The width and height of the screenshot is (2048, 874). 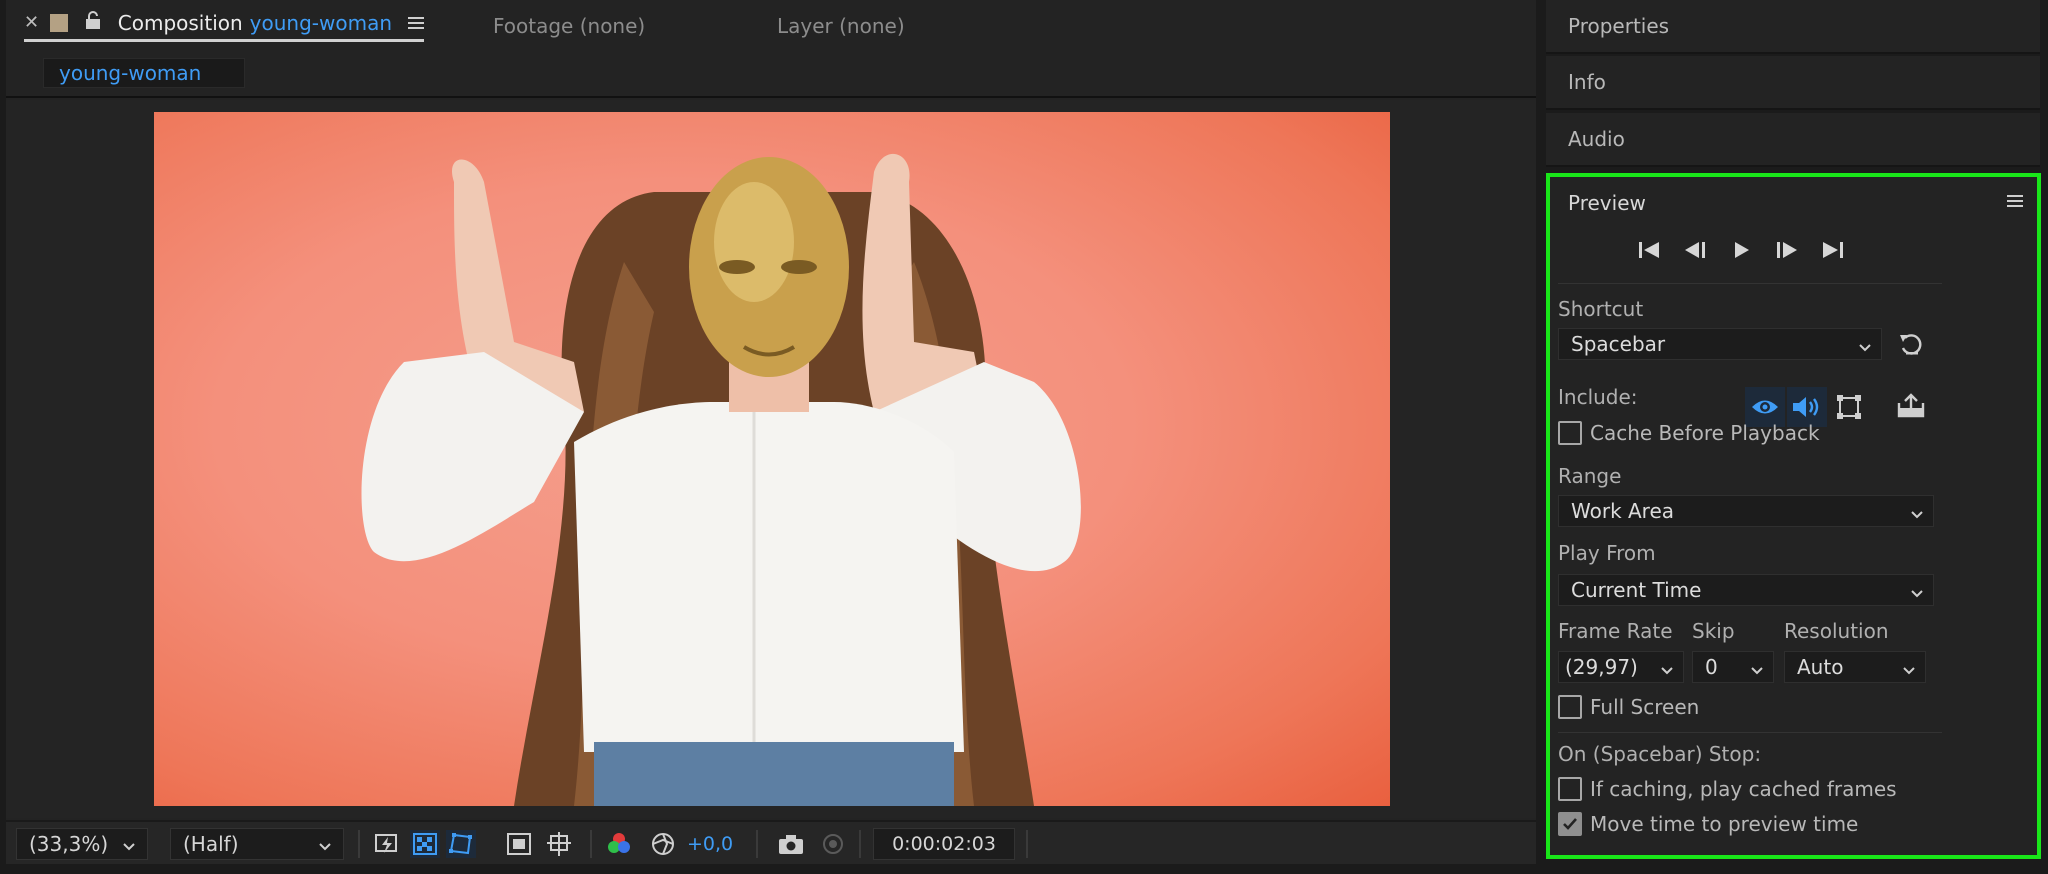 What do you see at coordinates (791, 844) in the screenshot?
I see `camera-snapshot-icon` at bounding box center [791, 844].